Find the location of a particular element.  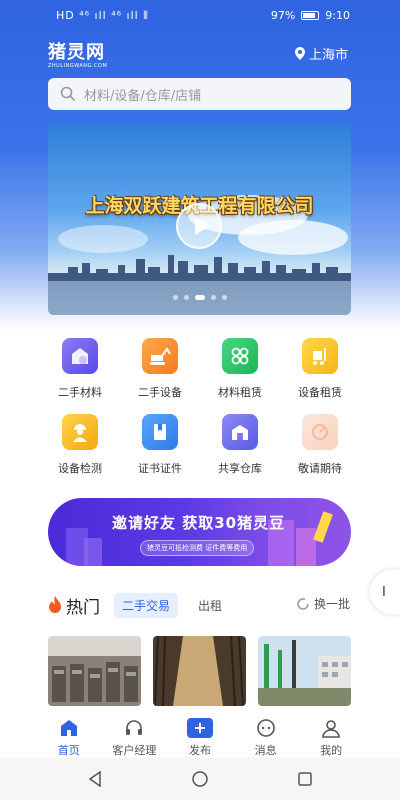

tab-second-hand-trade: 二手交易 is located at coordinates (146, 605).